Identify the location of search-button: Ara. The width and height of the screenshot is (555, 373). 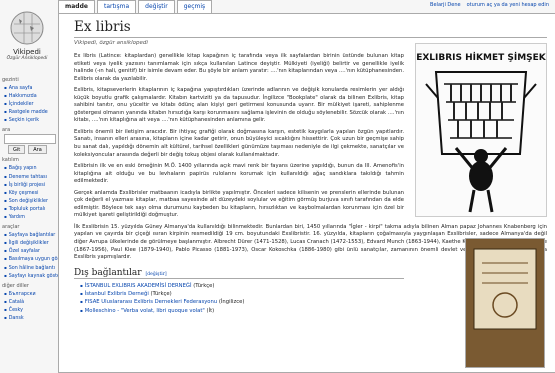
(37, 150).